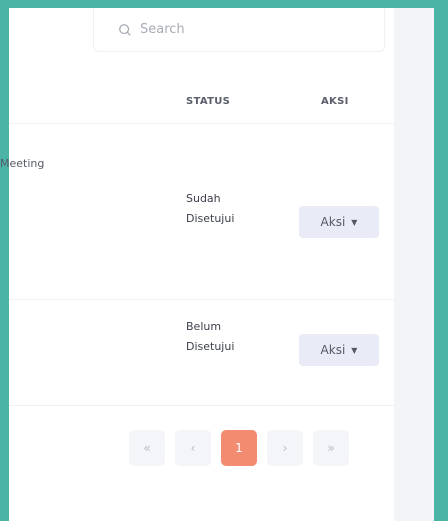 The width and height of the screenshot is (448, 521). Describe the element at coordinates (203, 198) in the screenshot. I see `status-line-1: Sudah` at that location.